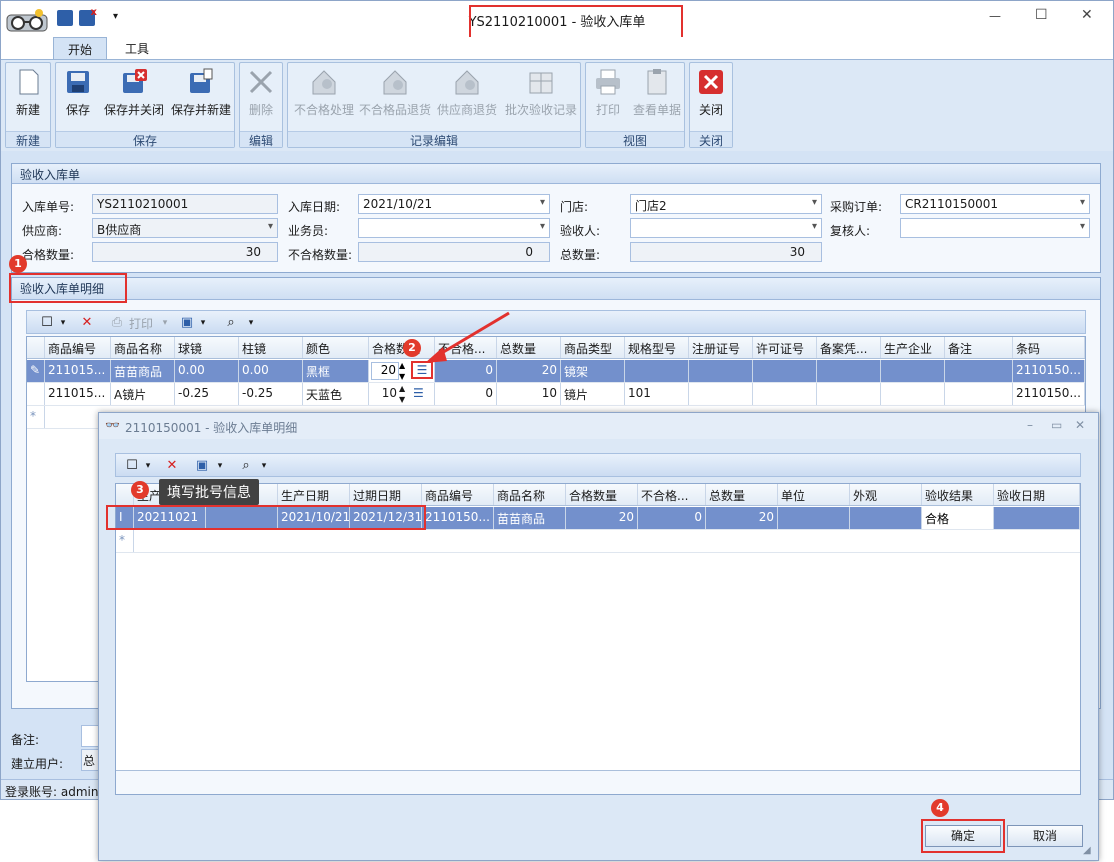 This screenshot has width=1114, height=862. I want to click on tab-start: 开始, so click(80, 48).